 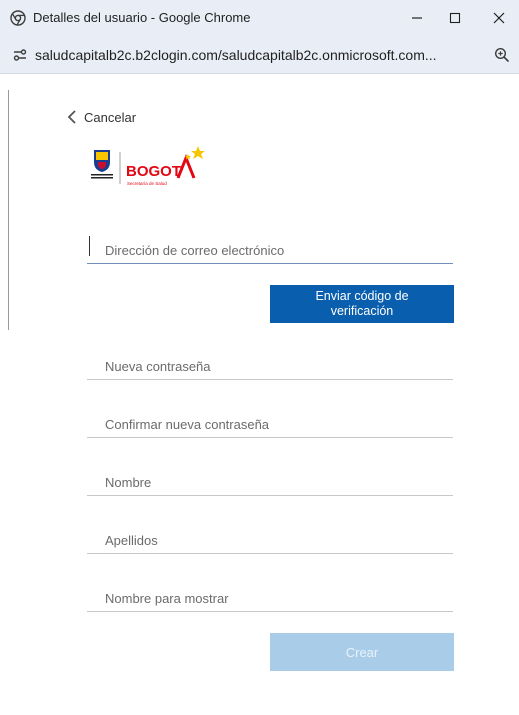 What do you see at coordinates (158, 366) in the screenshot?
I see `new-password-placeholder: Nueva contraseña` at bounding box center [158, 366].